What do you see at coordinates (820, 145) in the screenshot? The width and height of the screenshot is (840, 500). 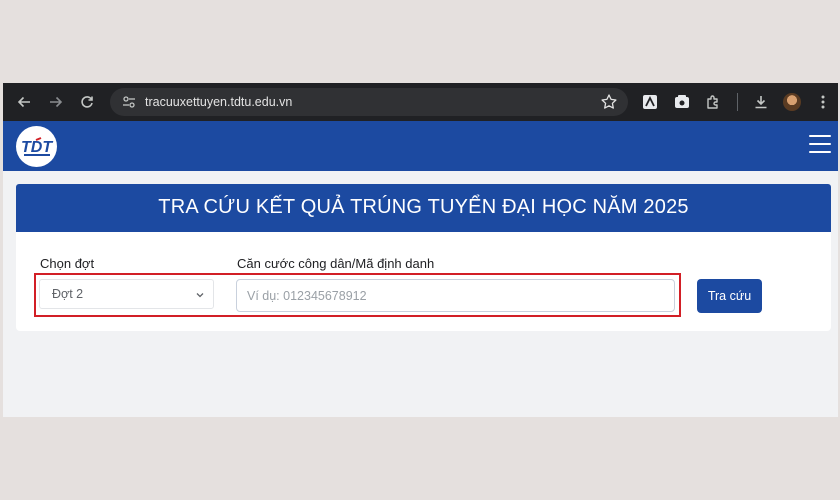 I see `hamburger-menu-icon` at bounding box center [820, 145].